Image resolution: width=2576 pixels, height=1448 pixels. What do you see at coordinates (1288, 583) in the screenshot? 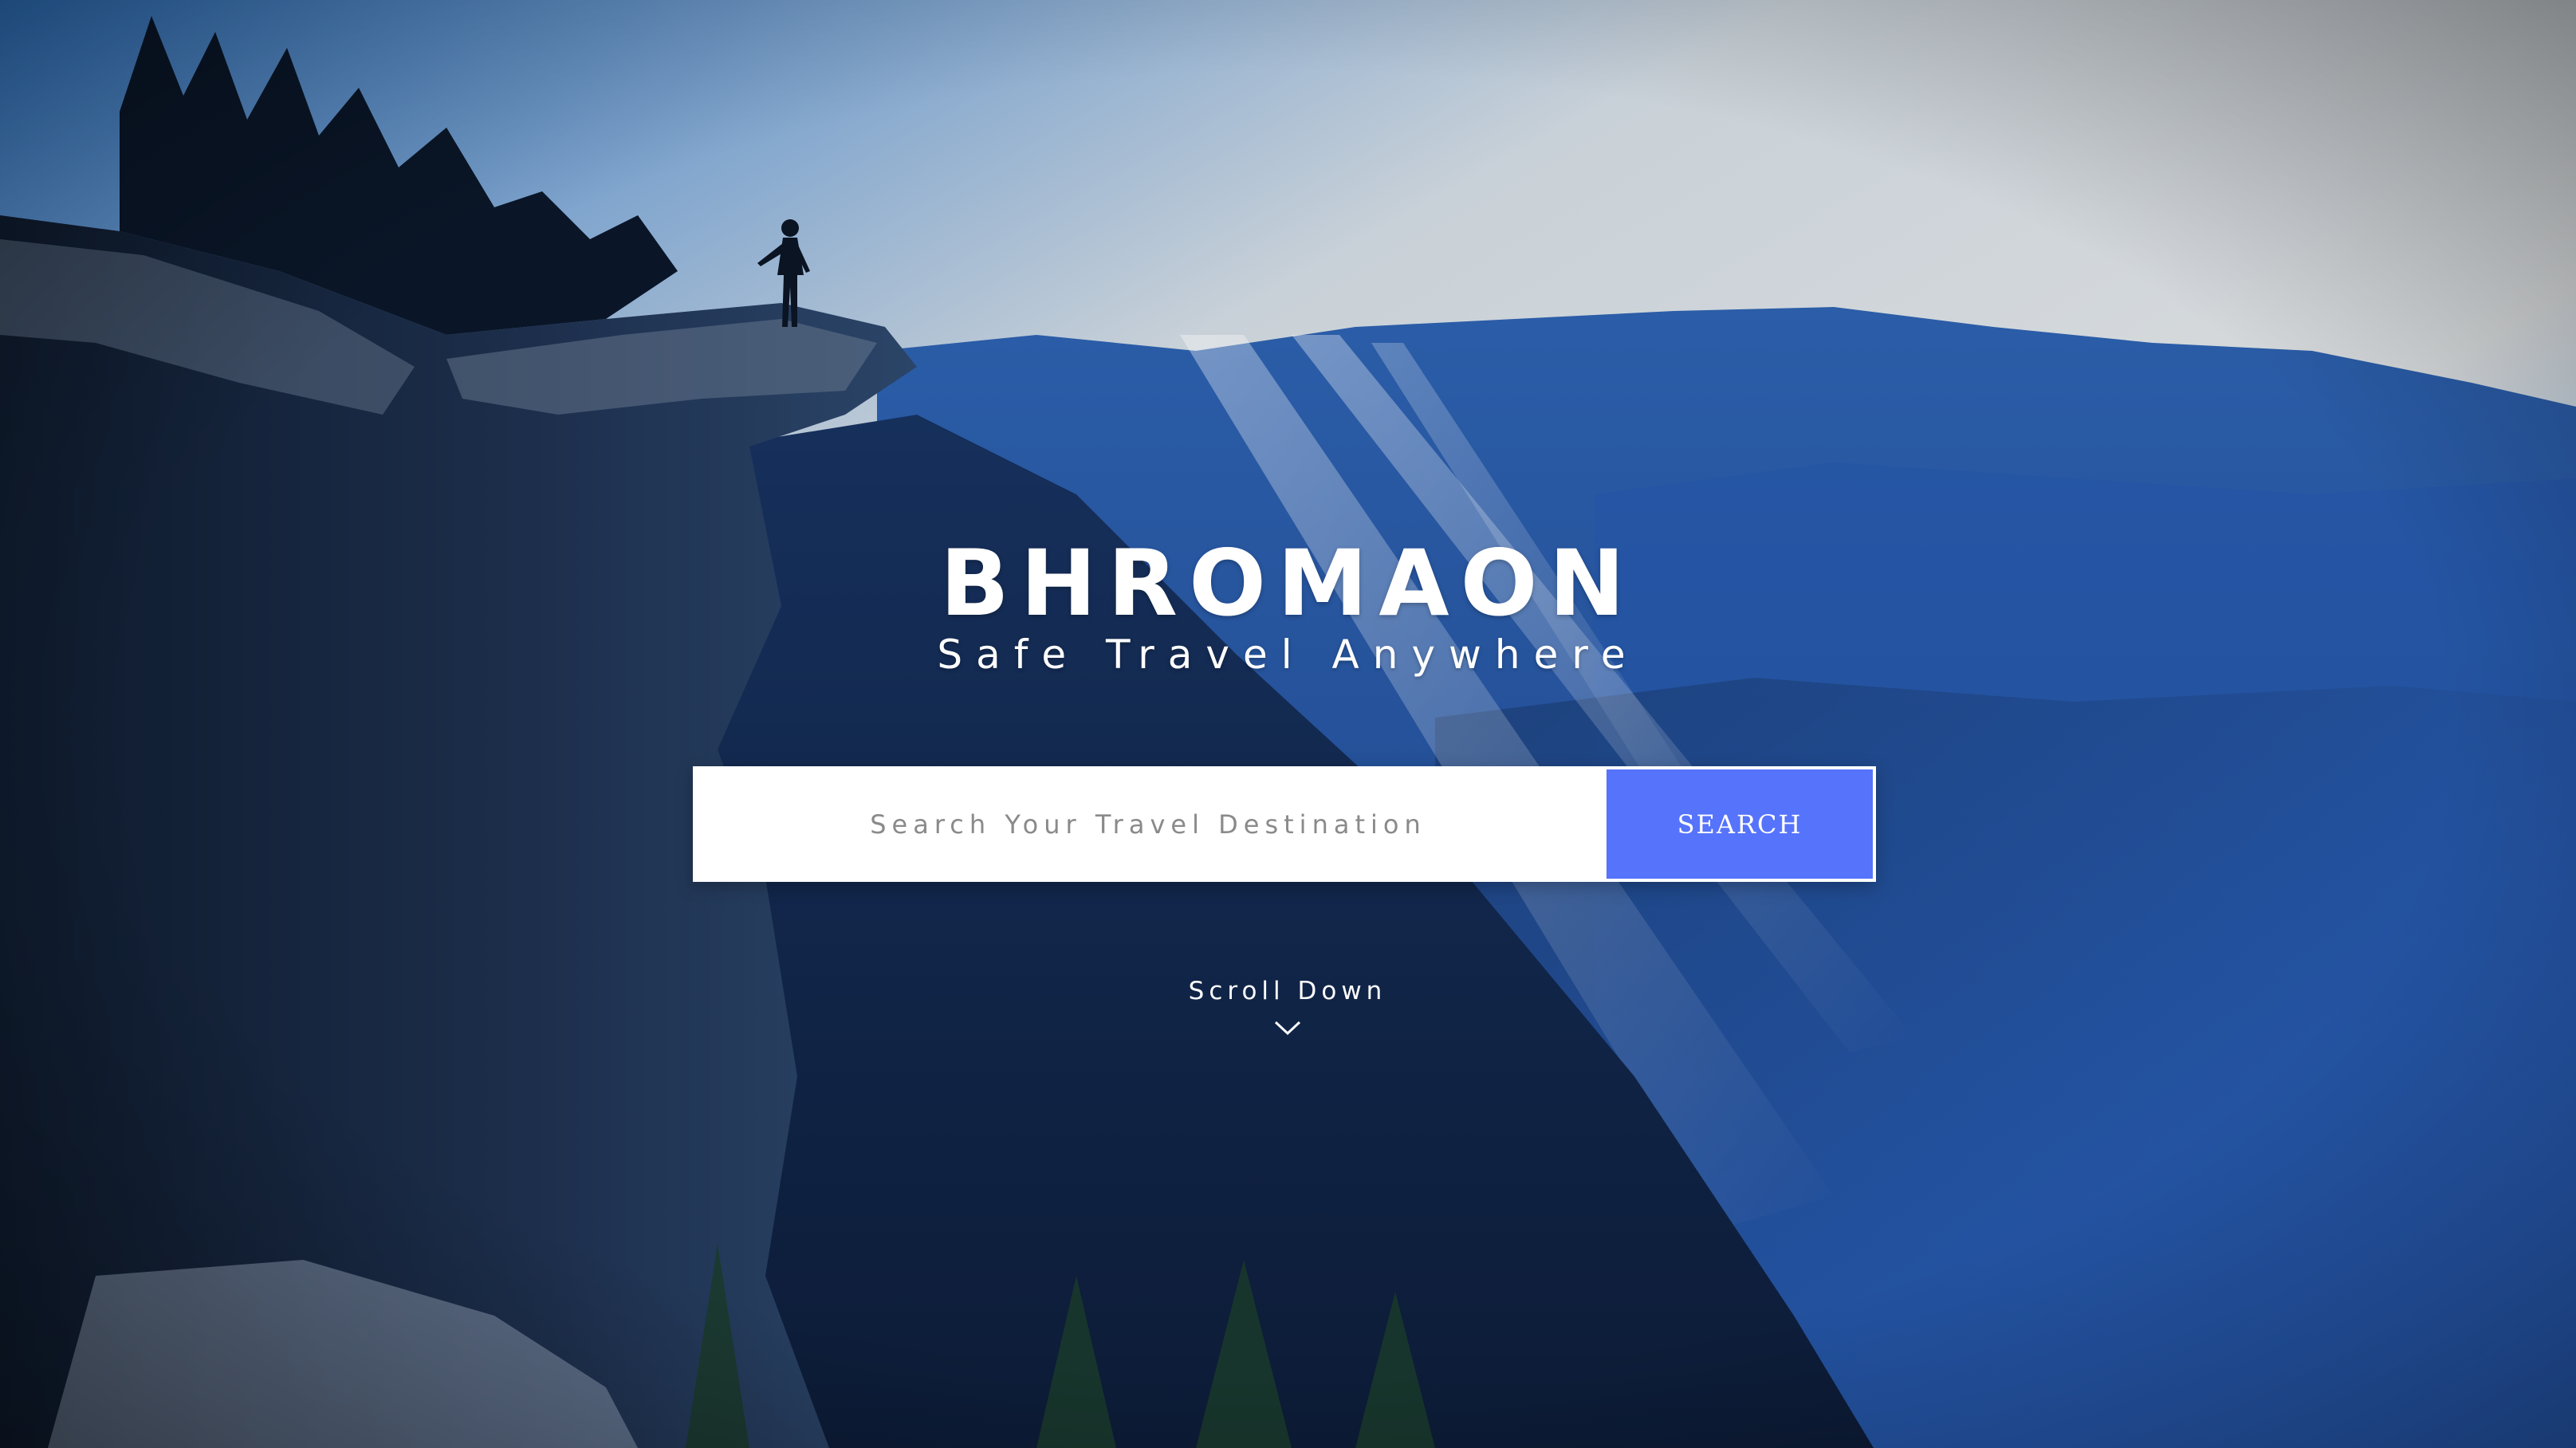
I see `site-title: BHROMAON` at bounding box center [1288, 583].